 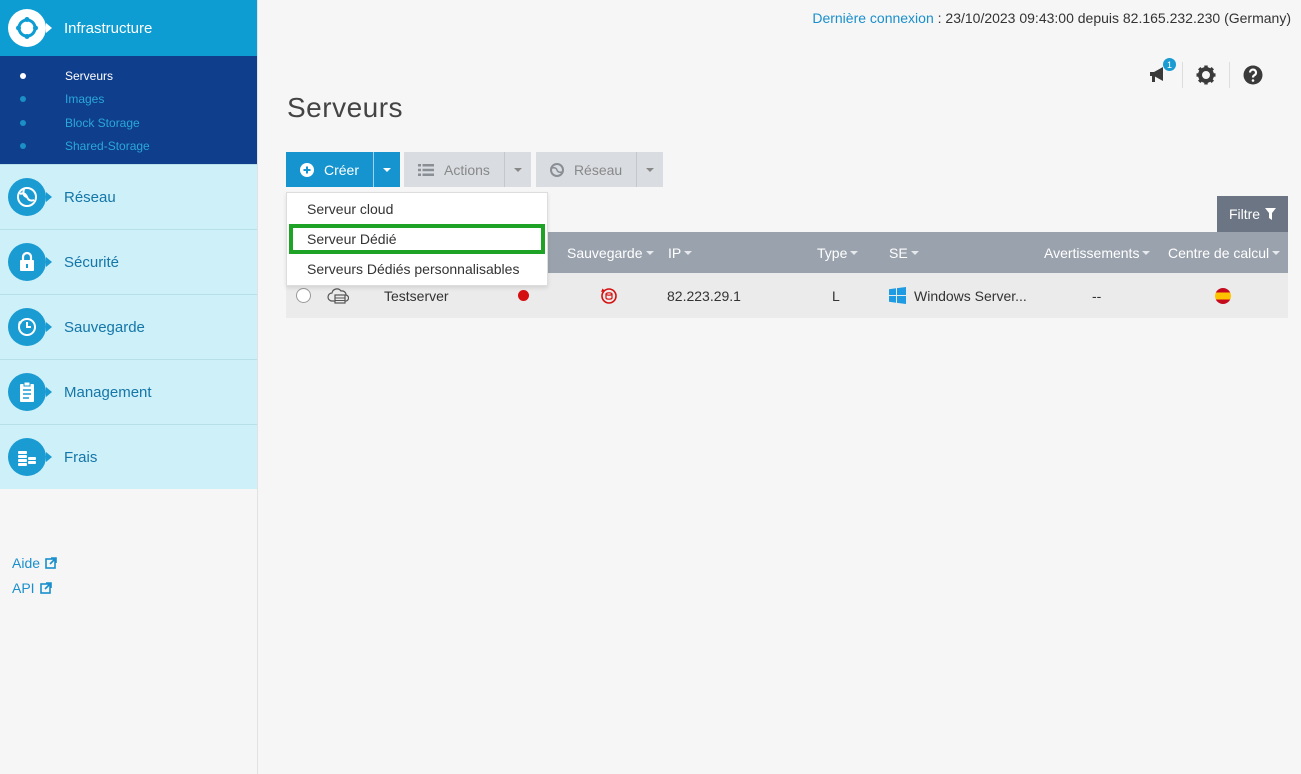 I want to click on column-header-label: Centre de calcul, so click(x=1219, y=252).